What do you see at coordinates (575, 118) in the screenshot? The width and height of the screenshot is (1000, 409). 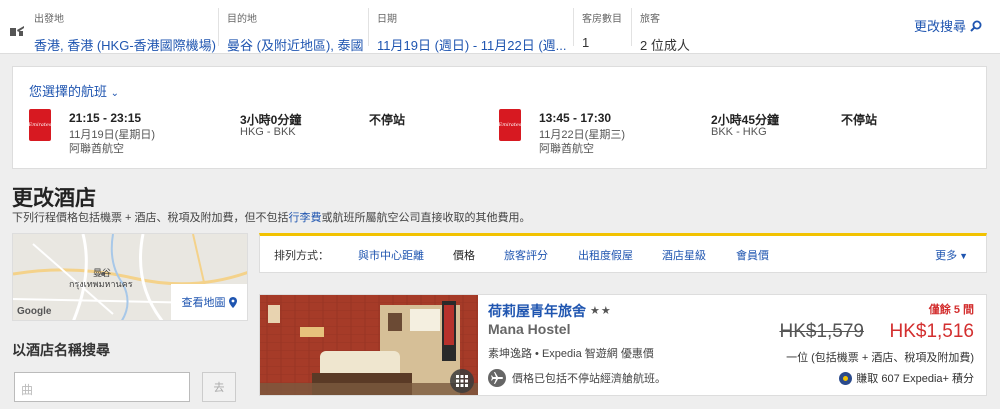 I see `return-times: 13:45 - 17:30` at bounding box center [575, 118].